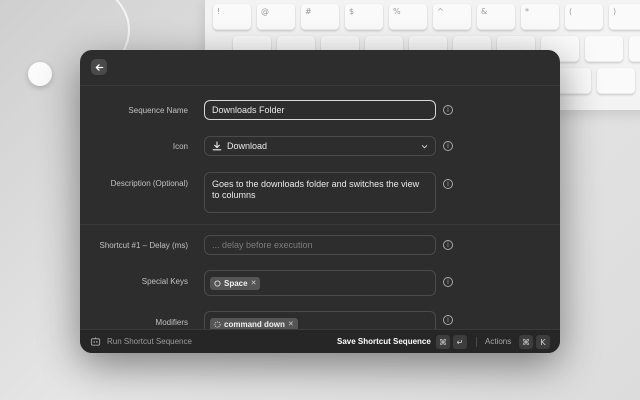  I want to click on key: %, so click(408, 17).